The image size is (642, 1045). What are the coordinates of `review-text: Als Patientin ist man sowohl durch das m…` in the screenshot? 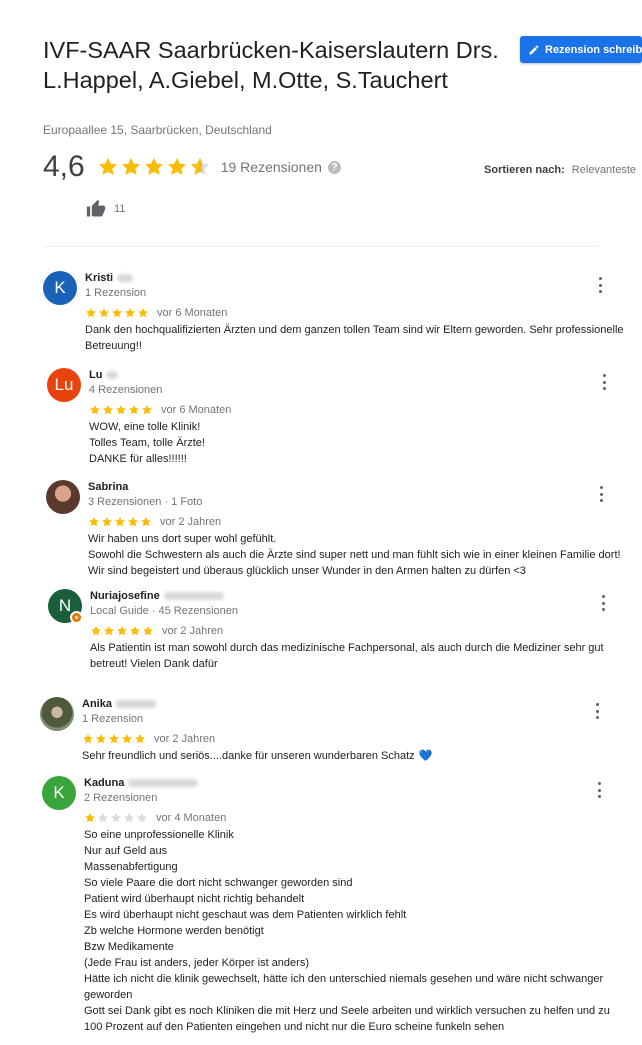 It's located at (360, 656).